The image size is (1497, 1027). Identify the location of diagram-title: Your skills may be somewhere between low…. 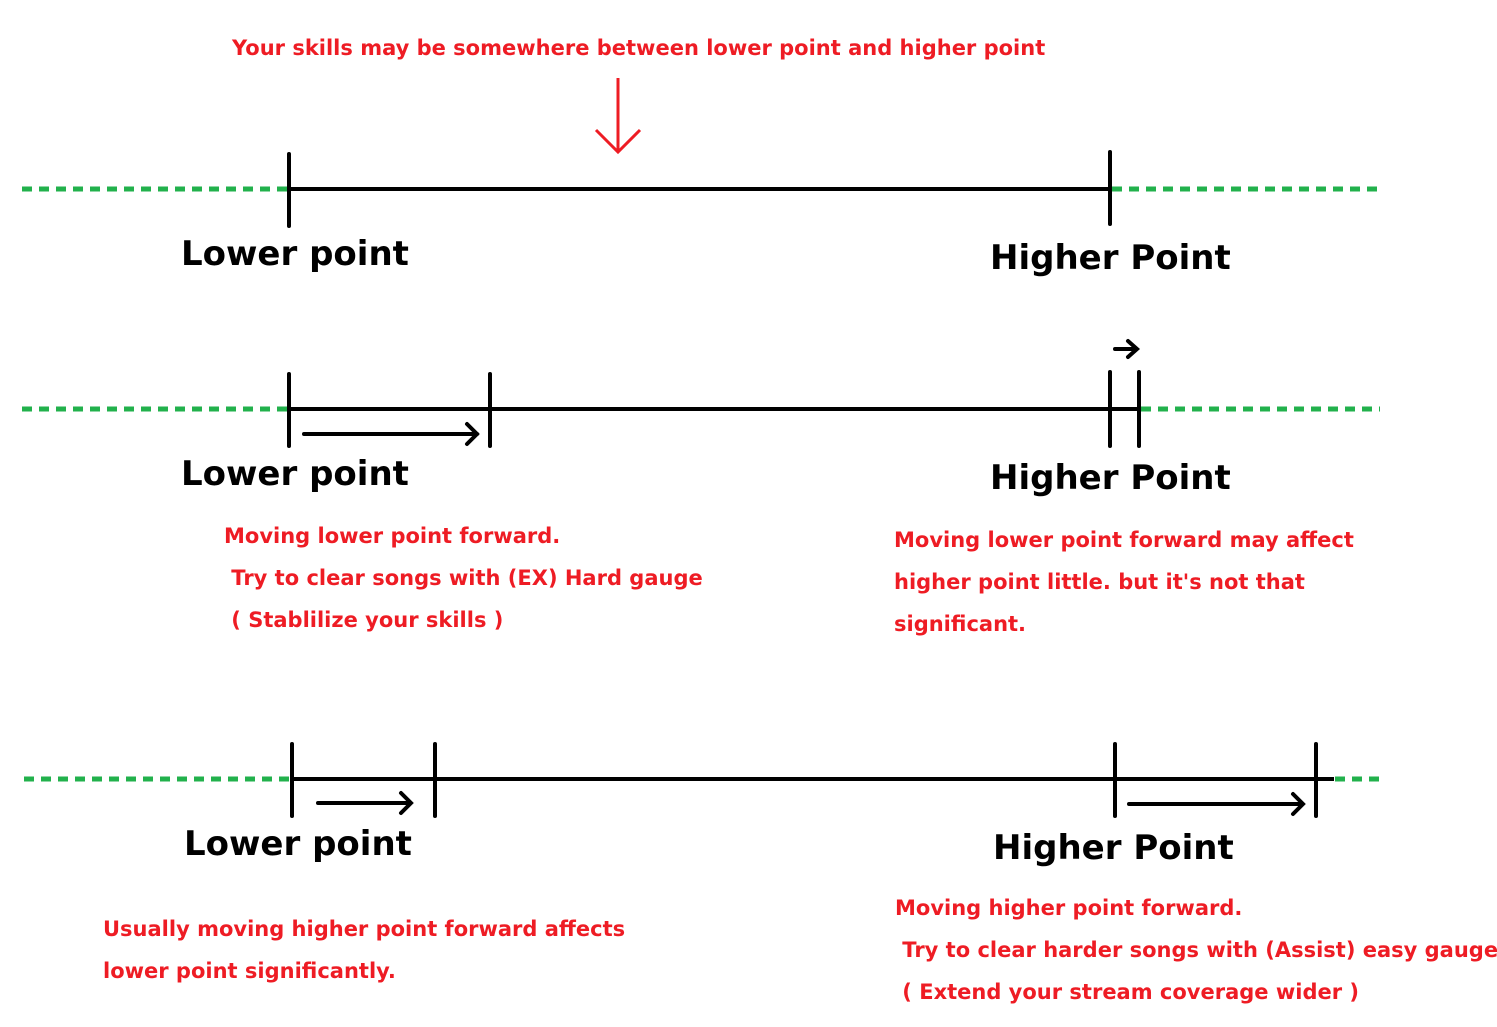
(639, 48).